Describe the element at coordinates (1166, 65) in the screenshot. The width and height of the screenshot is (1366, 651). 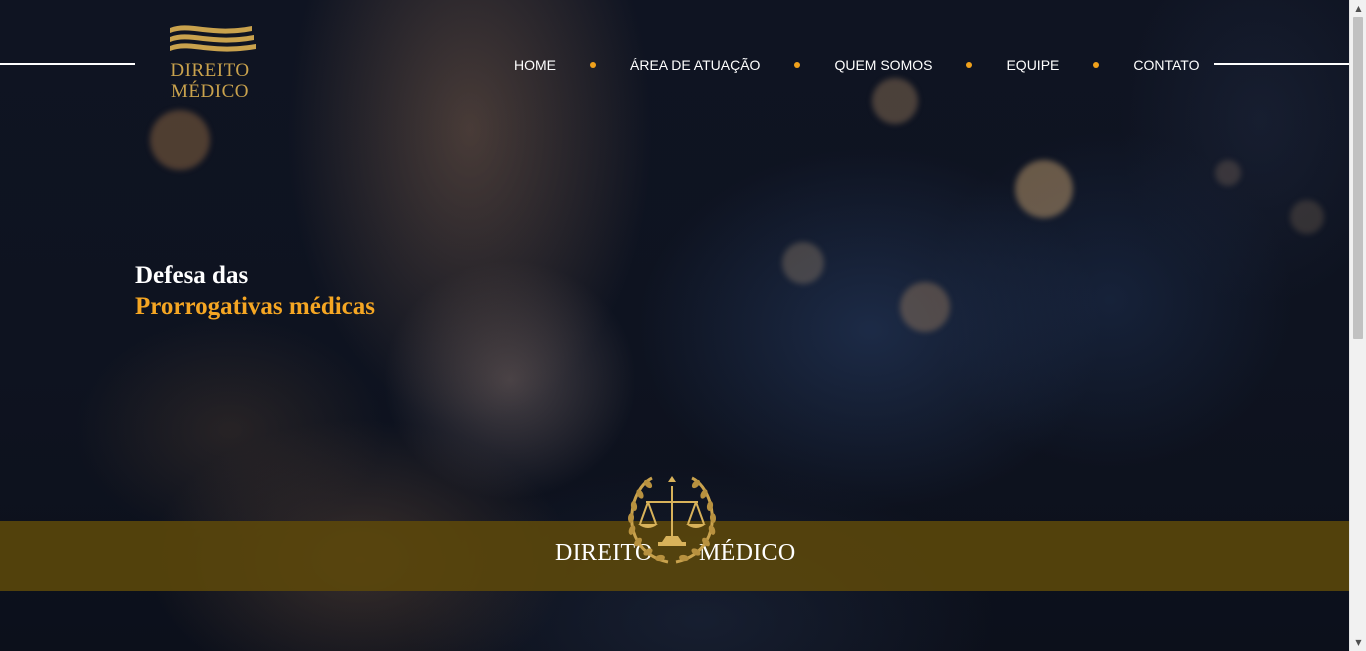
I see `nav-item-contato: CONTATO` at that location.